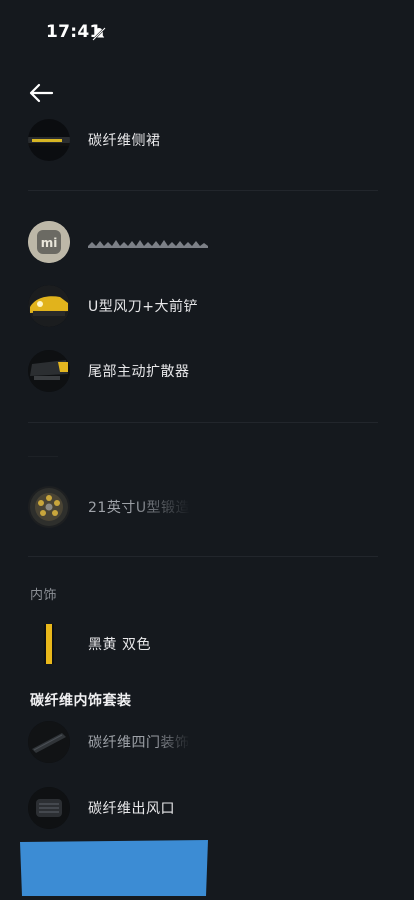 Image resolution: width=414 pixels, height=900 pixels. What do you see at coordinates (208, 140) in the screenshot?
I see `option-carbon-side-skirt: 碳纤维侧裙` at bounding box center [208, 140].